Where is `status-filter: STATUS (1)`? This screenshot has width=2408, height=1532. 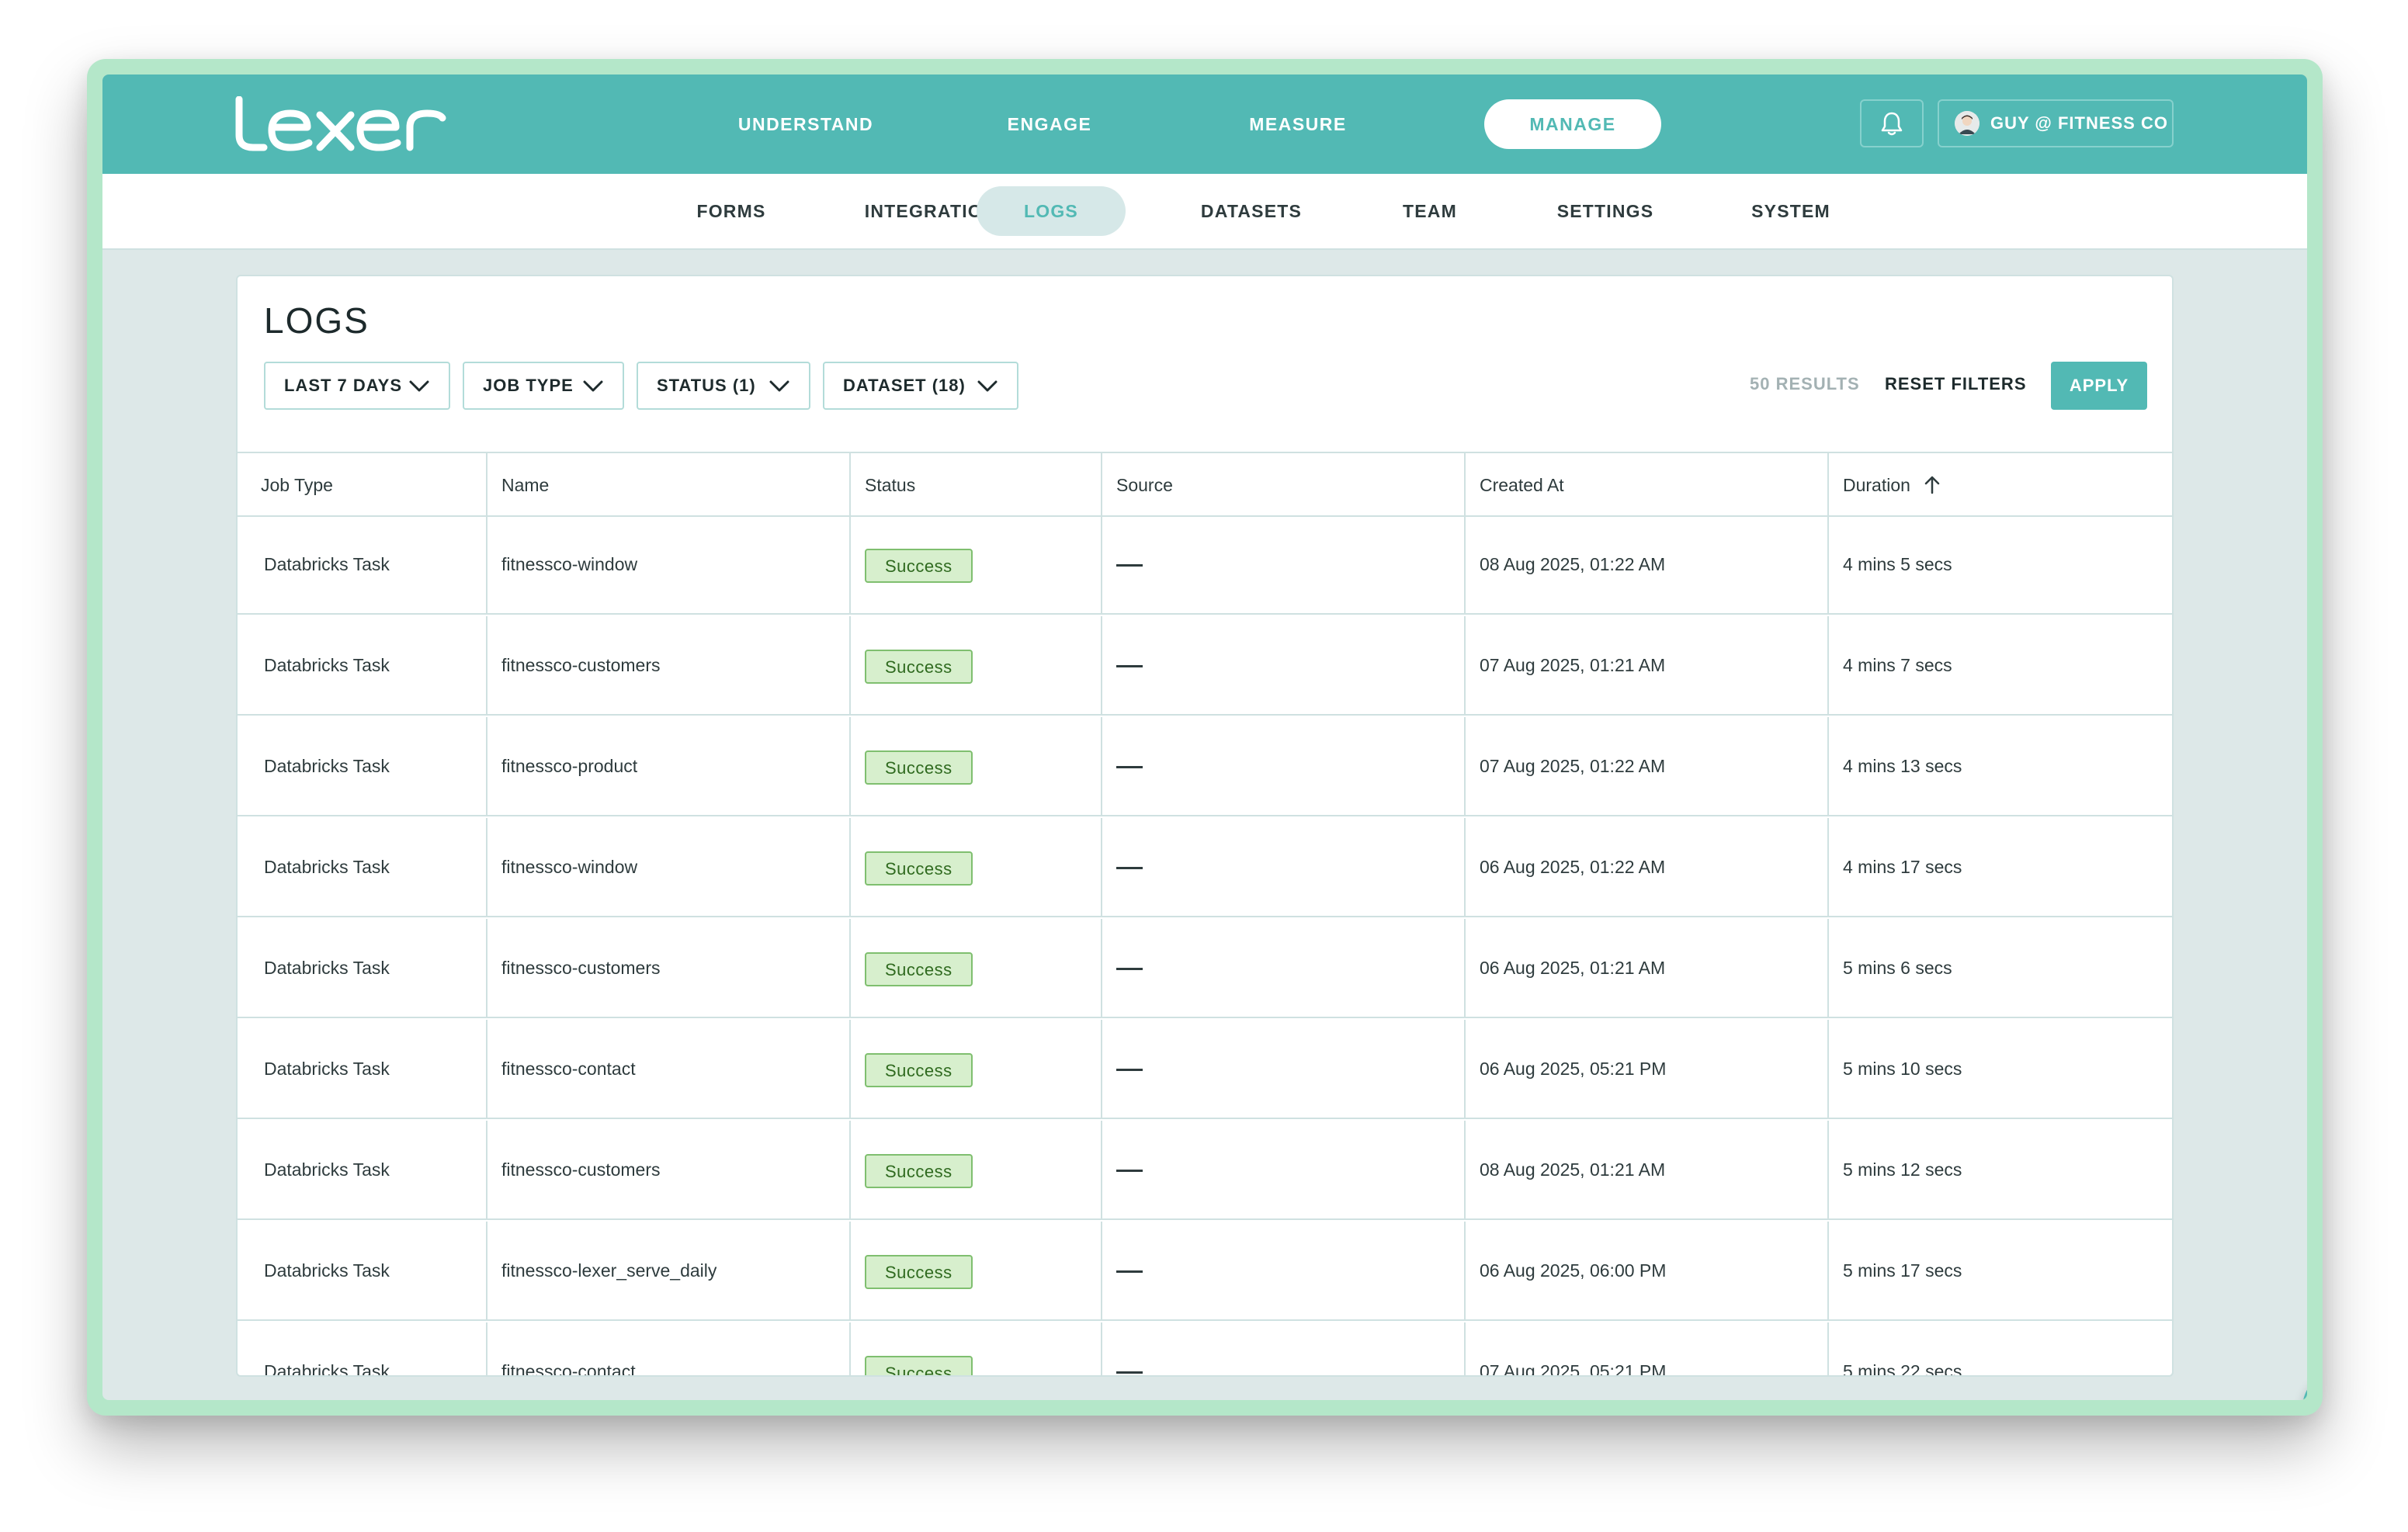
status-filter: STATUS (1) is located at coordinates (723, 386).